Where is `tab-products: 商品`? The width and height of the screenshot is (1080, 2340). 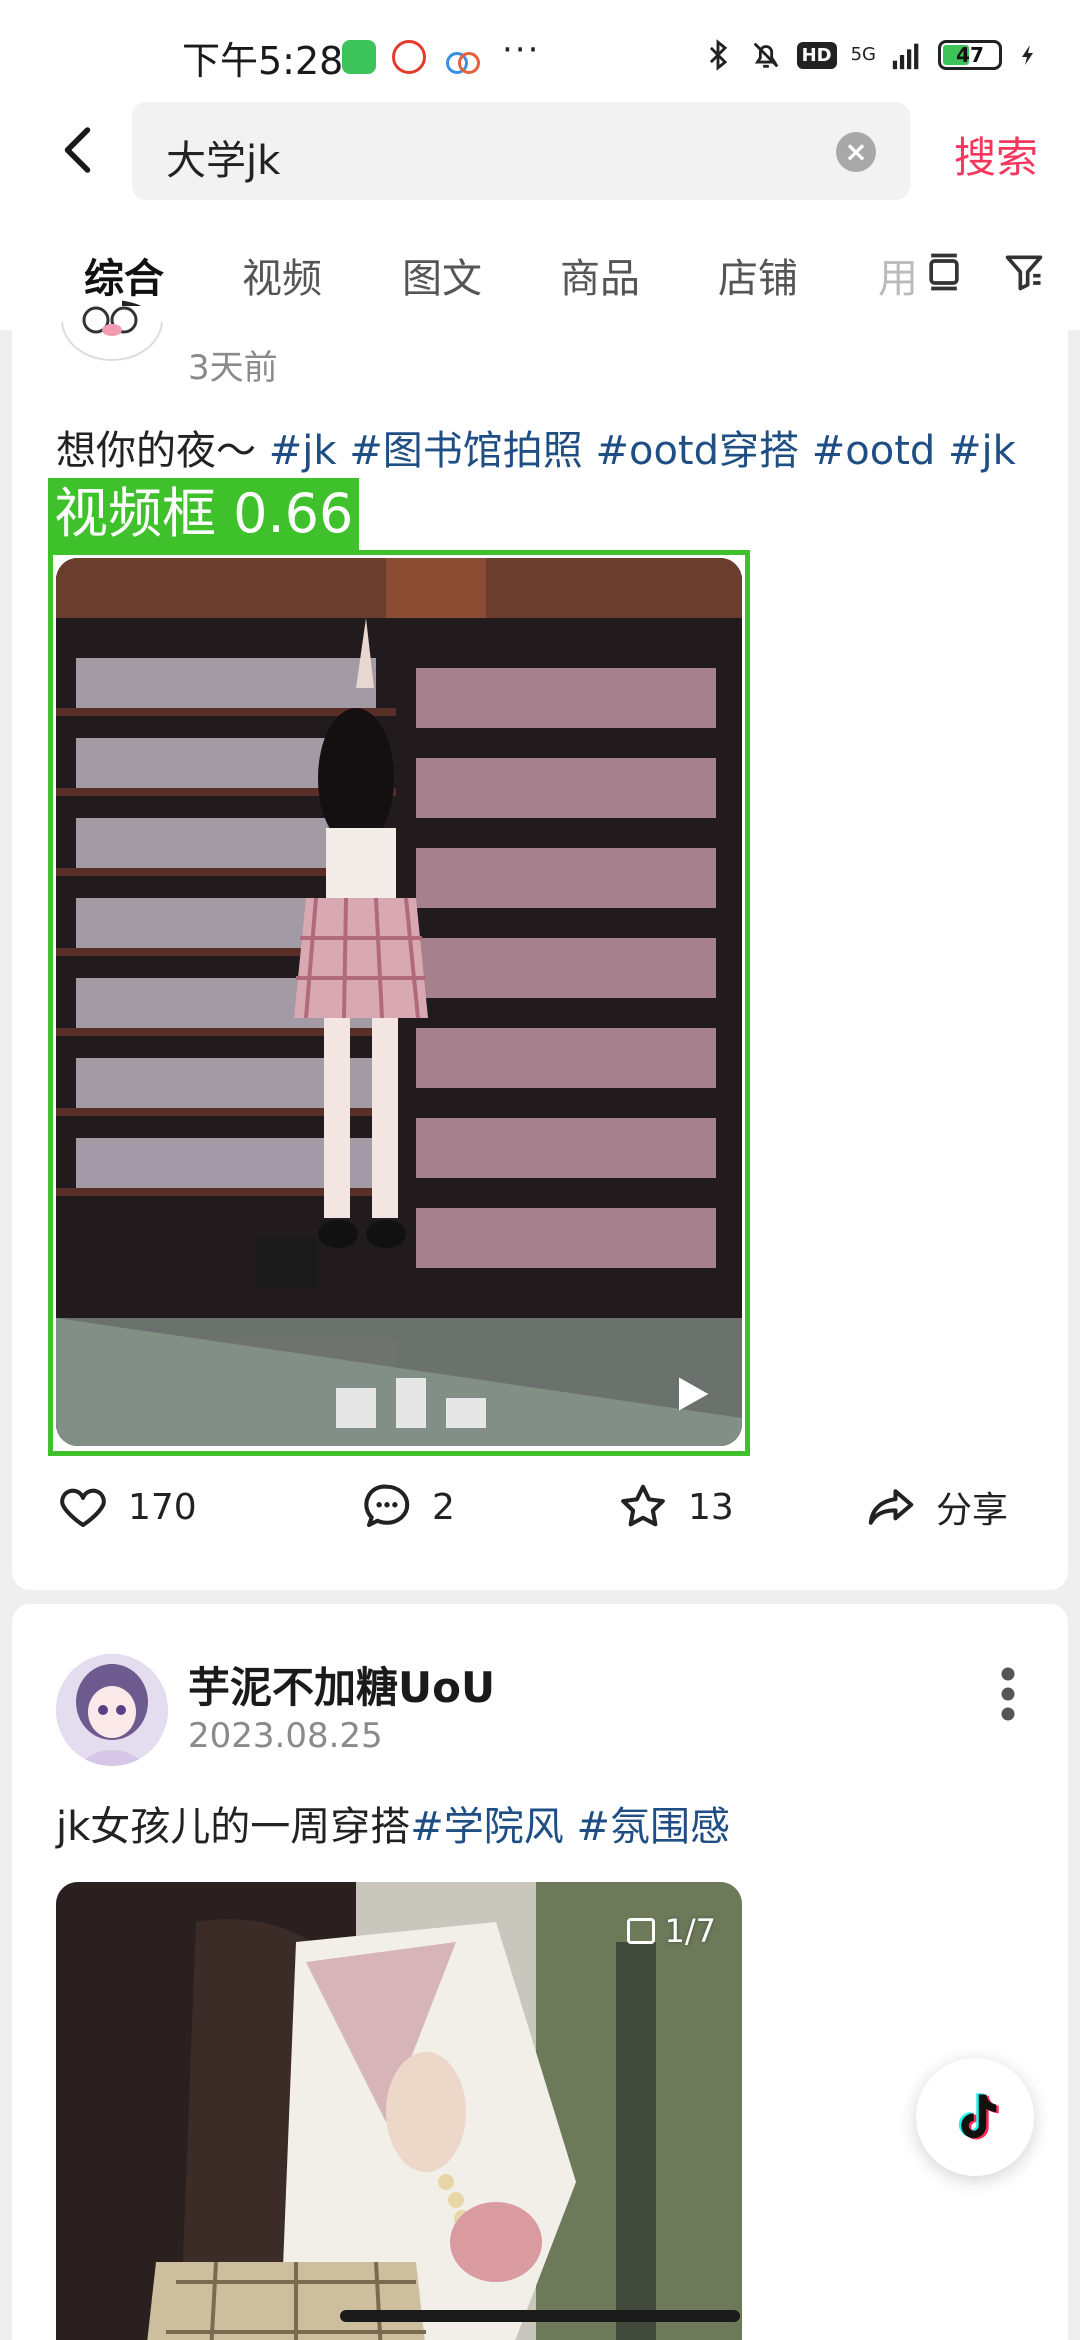 tab-products: 商品 is located at coordinates (600, 275).